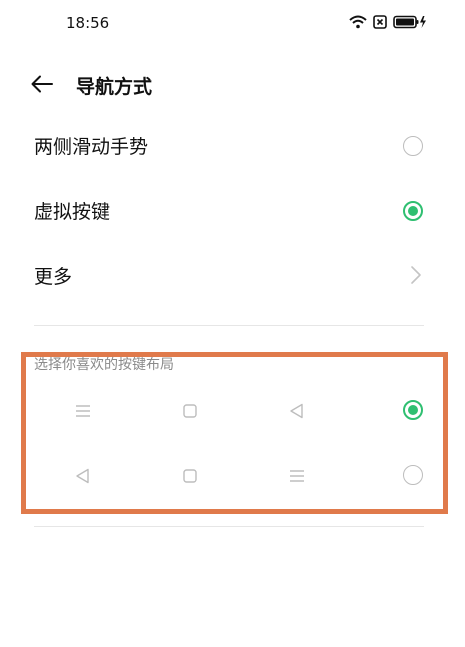 The image size is (465, 647). What do you see at coordinates (114, 87) in the screenshot?
I see `page-title: 导航方式` at bounding box center [114, 87].